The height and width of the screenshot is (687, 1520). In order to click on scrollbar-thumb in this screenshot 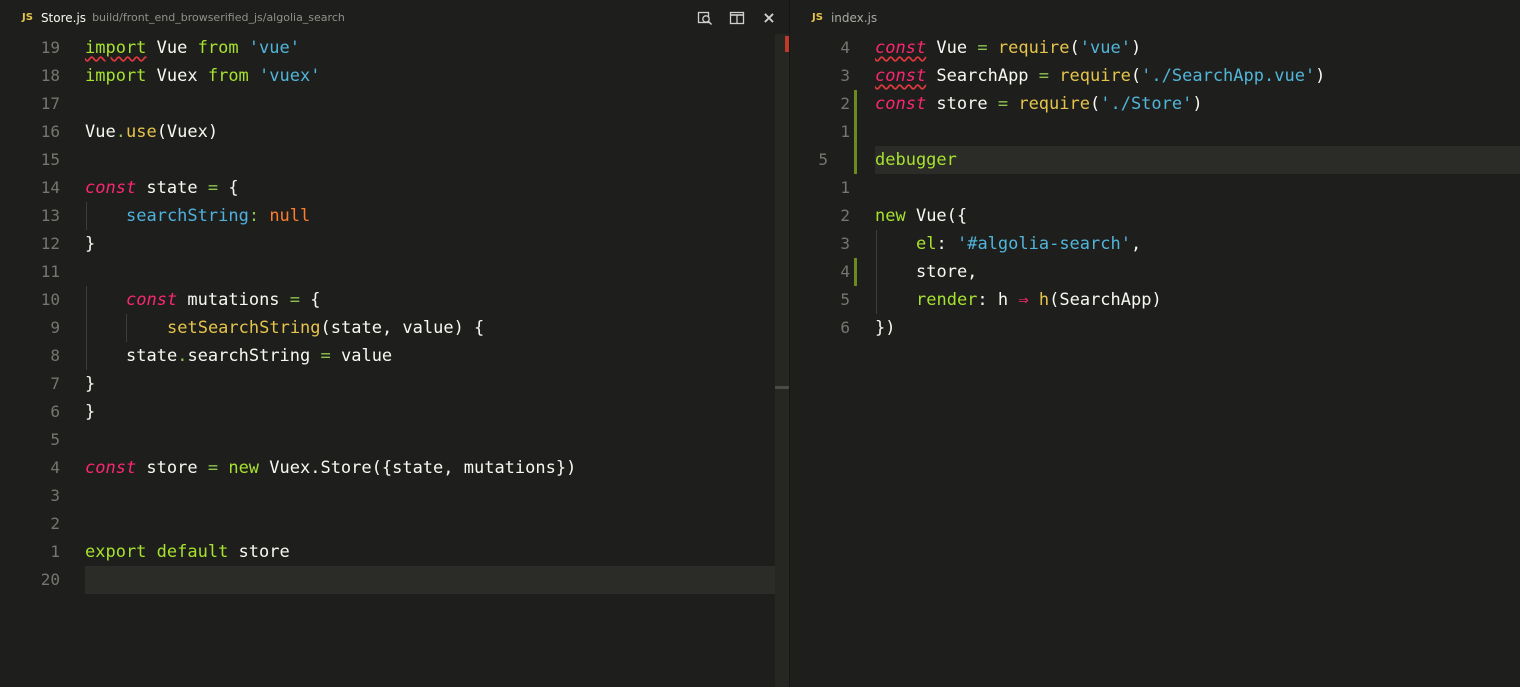, I will do `click(782, 387)`.